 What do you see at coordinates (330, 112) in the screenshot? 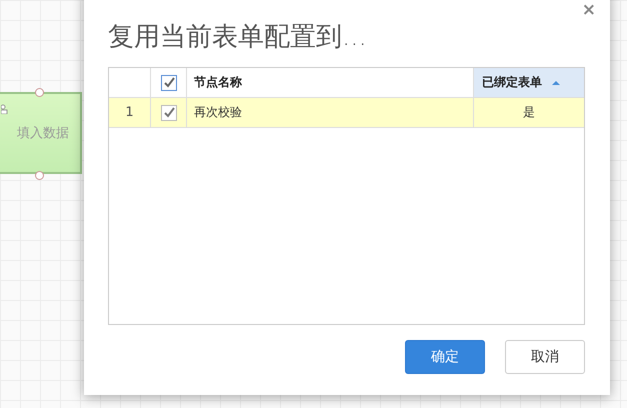
I see `table-cell: 再次校验` at bounding box center [330, 112].